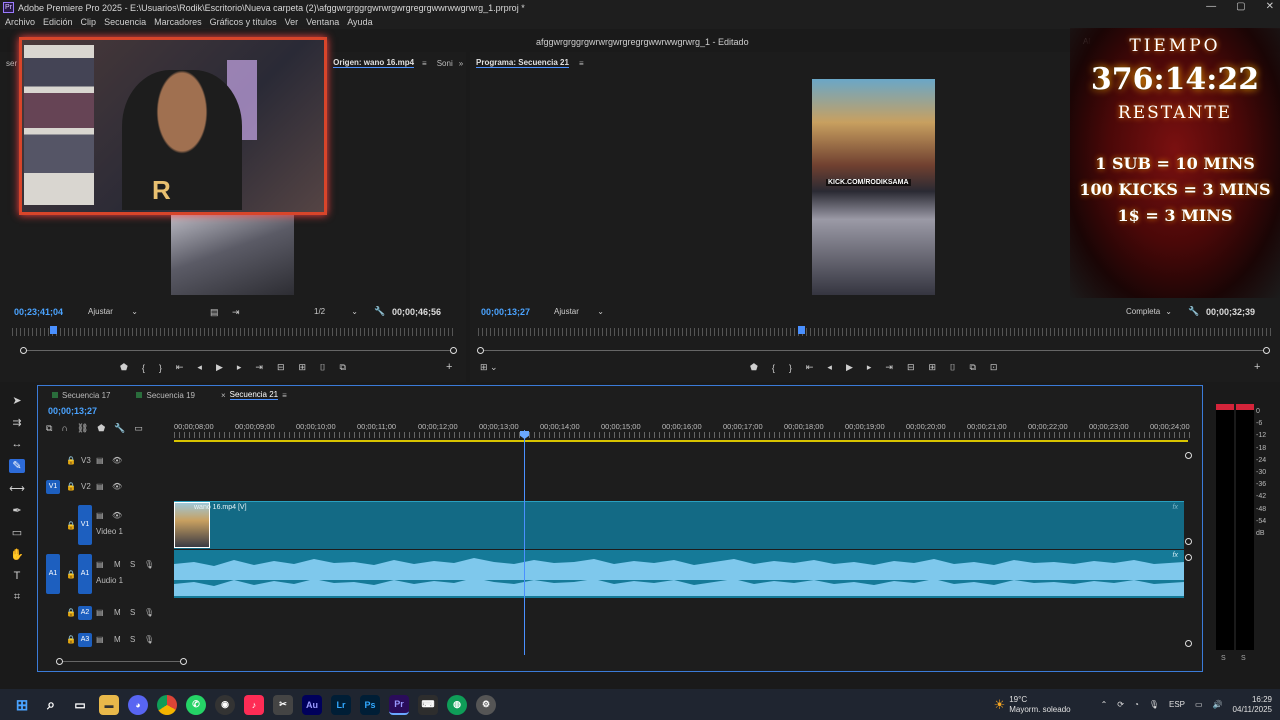 This screenshot has width=1280, height=720. I want to click on menu-clip: Clip, so click(89, 22).